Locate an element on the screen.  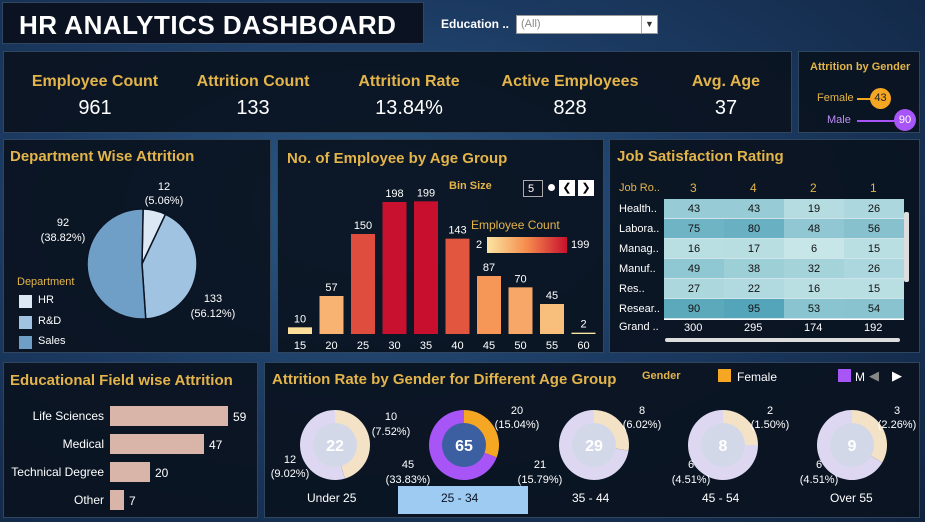
kpi-attrition-count: Attrition Count 133 is located at coordinates (253, 96).